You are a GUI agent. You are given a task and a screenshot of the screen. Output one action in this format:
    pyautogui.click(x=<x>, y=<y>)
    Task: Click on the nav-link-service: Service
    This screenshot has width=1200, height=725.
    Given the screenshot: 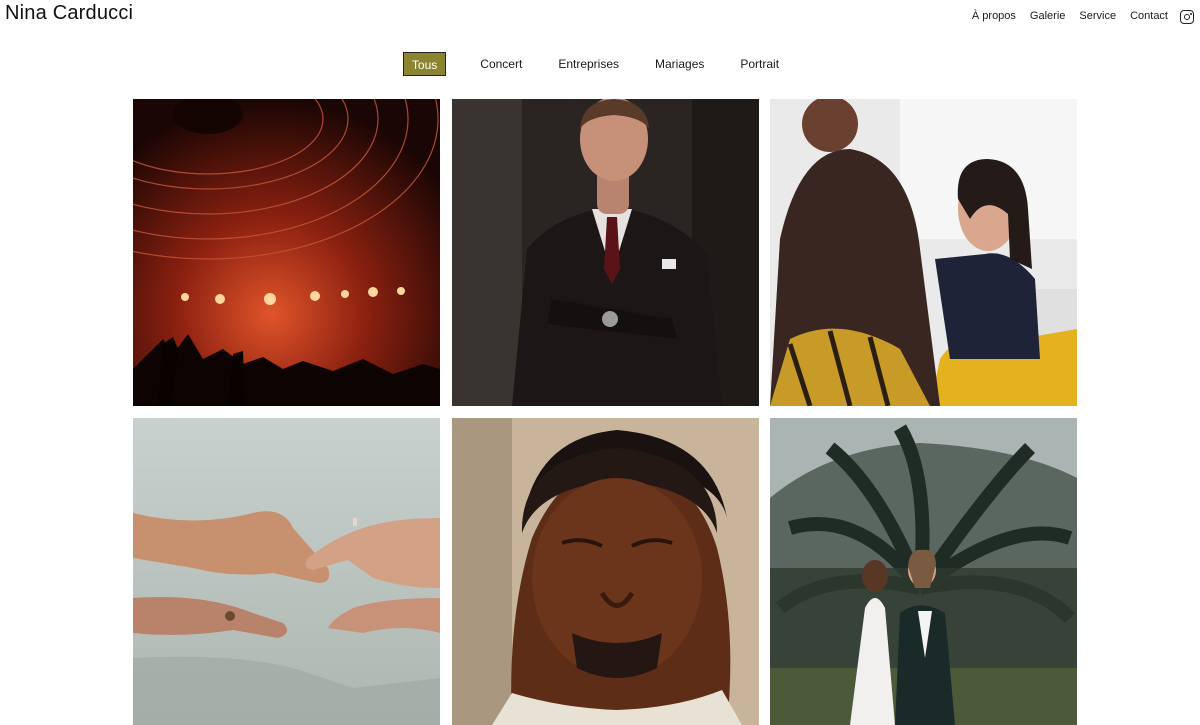 What is the action you would take?
    pyautogui.click(x=1097, y=16)
    